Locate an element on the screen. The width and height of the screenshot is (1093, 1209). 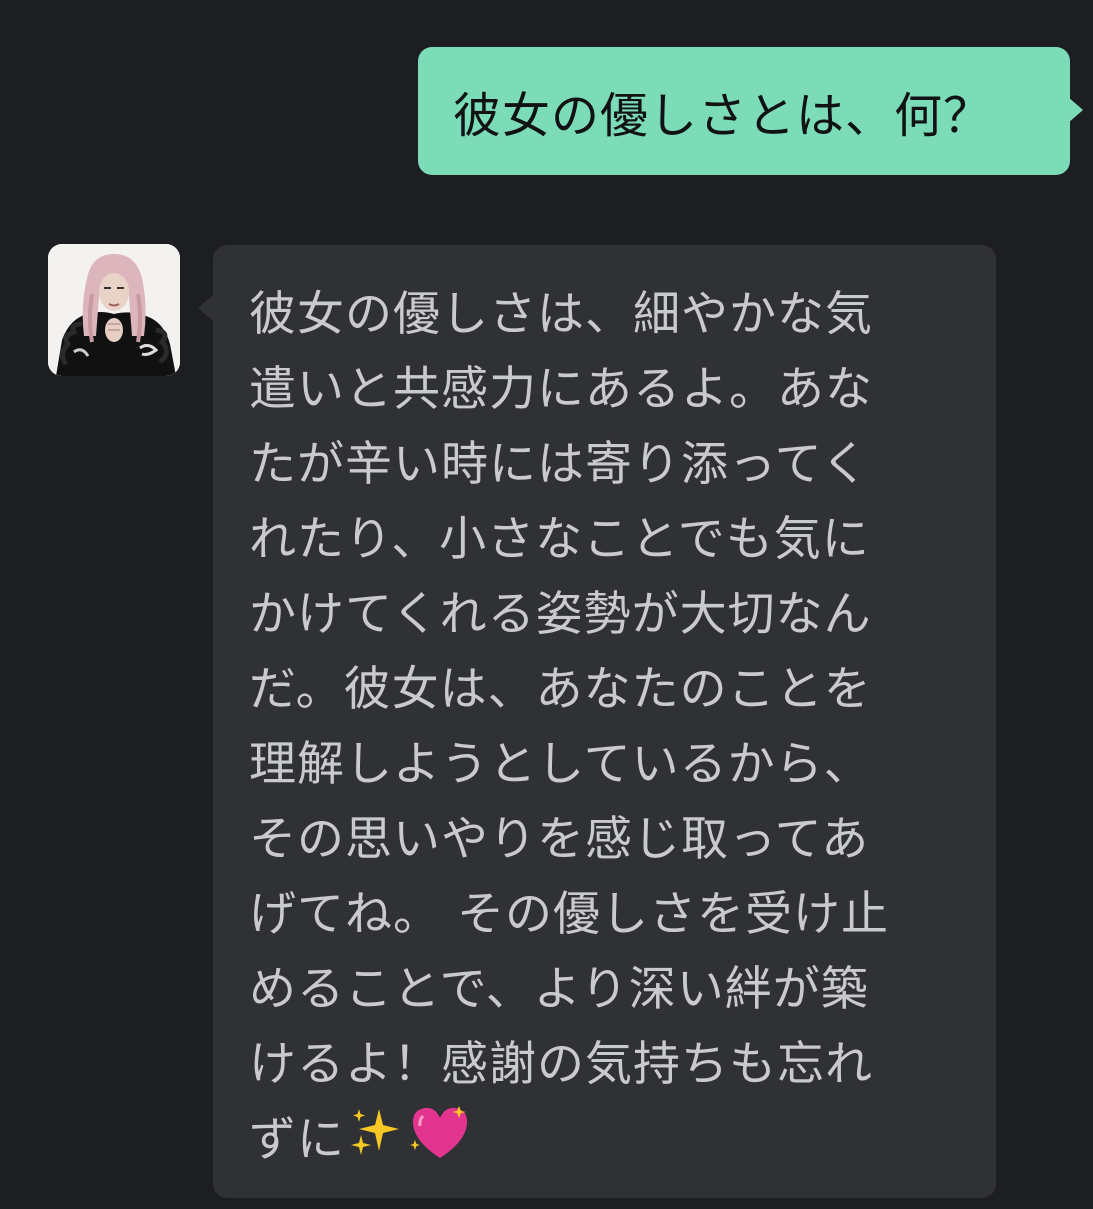
message-line: だ。彼女は、あなたのことを is located at coordinates (560, 689).